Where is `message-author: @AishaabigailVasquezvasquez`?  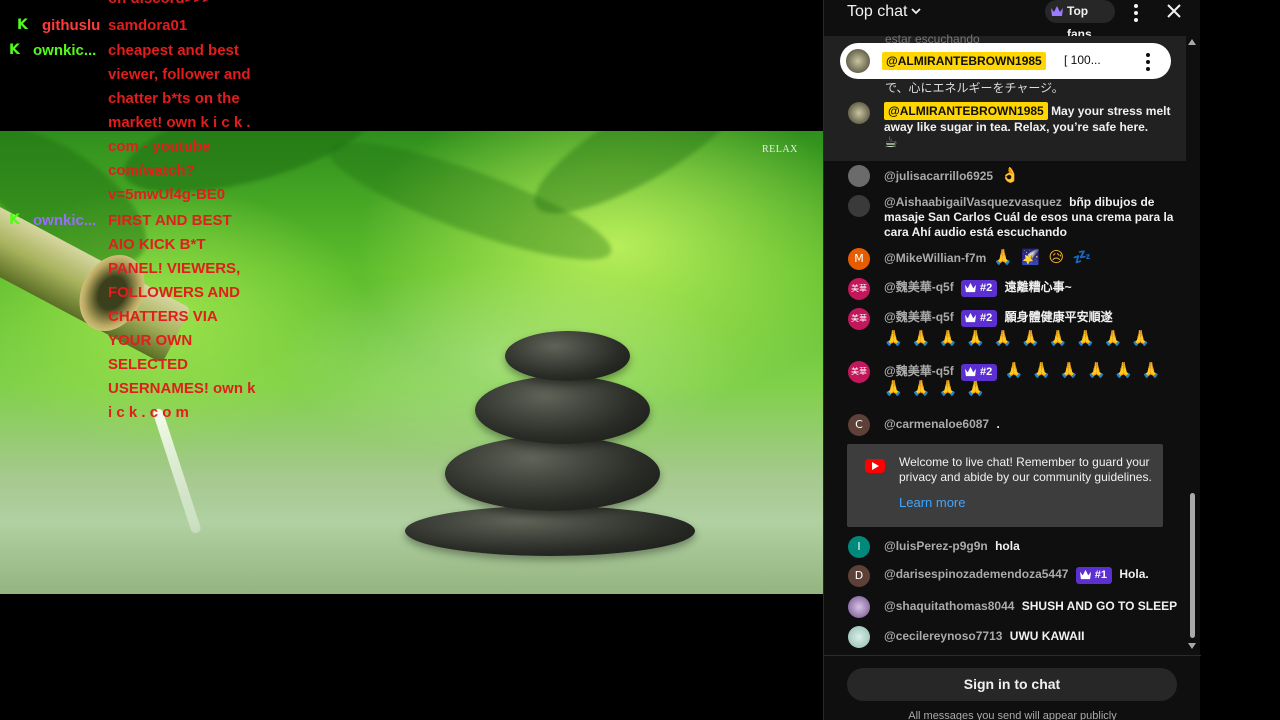
message-author: @AishaabigailVasquezvasquez is located at coordinates (973, 202).